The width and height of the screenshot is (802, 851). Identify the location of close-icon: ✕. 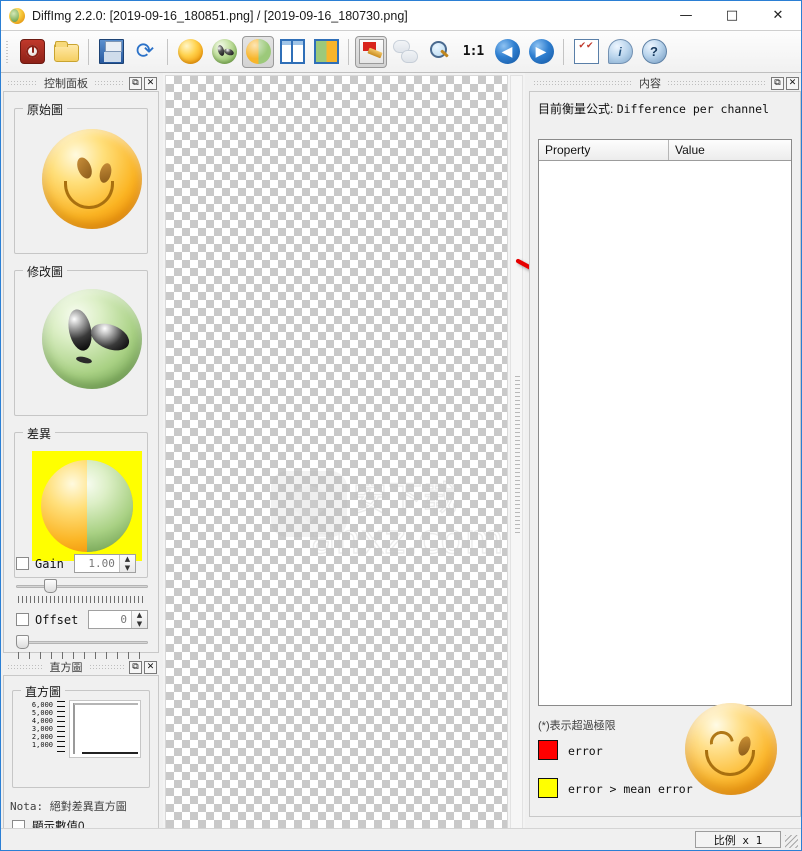
(778, 15).